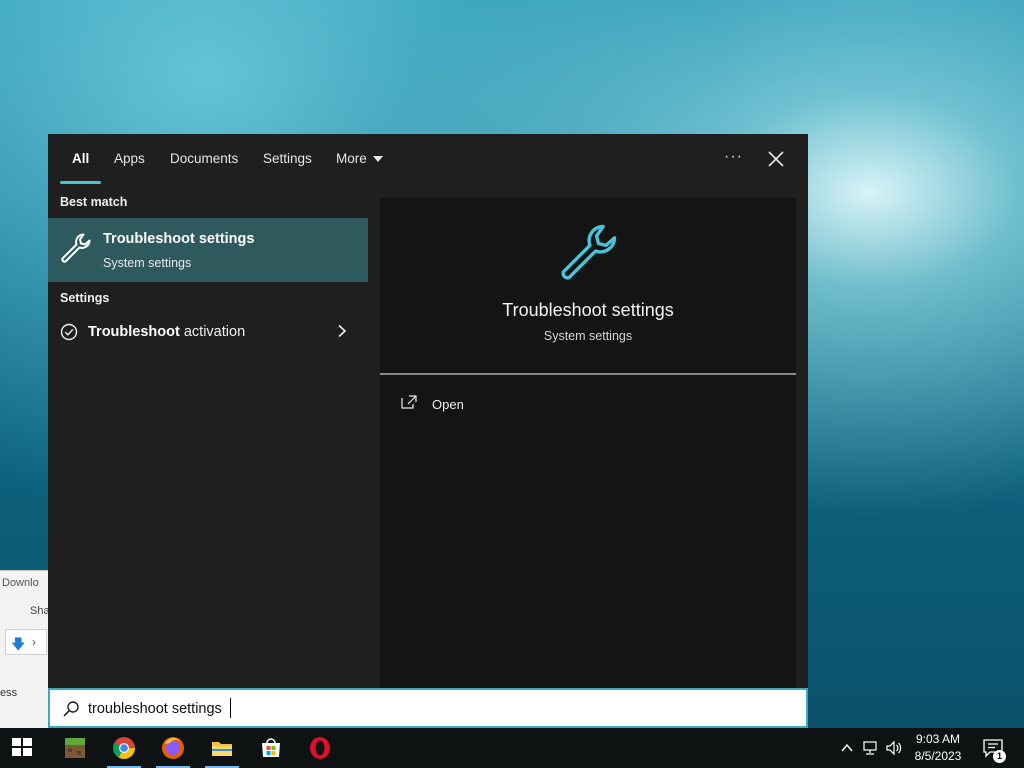  What do you see at coordinates (938, 739) in the screenshot?
I see `clock-time: 9:03 AM` at bounding box center [938, 739].